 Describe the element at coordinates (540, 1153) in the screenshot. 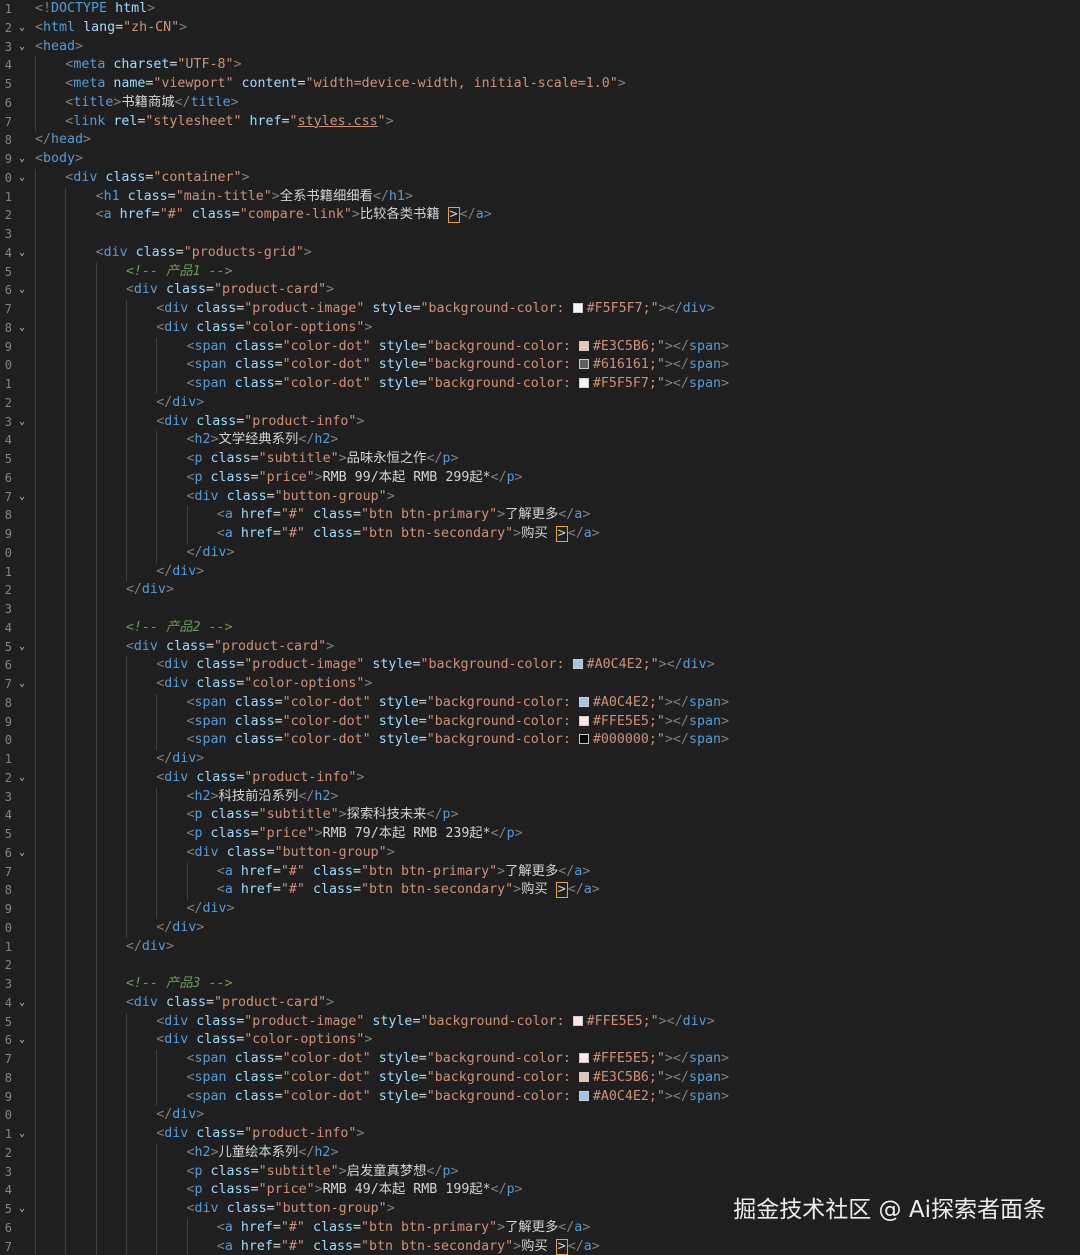

I see `code-line: 2 <h2>儿童绘本系列</h2>` at that location.